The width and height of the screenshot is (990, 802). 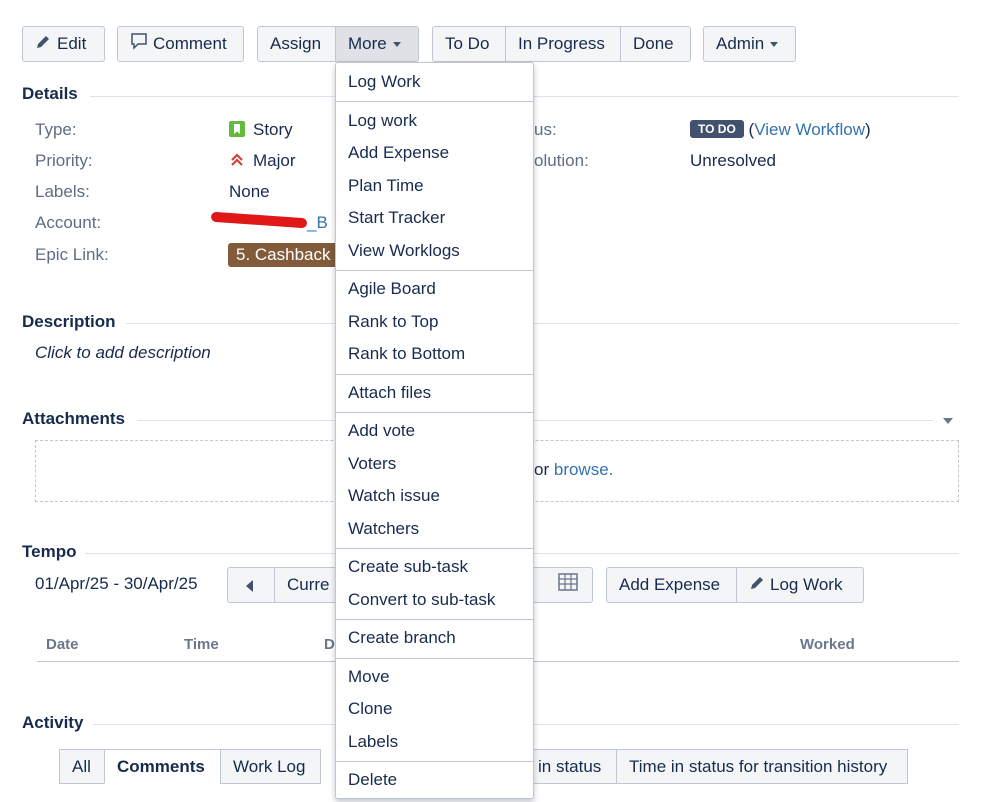 I want to click on menu-labels: Labels, so click(x=373, y=742).